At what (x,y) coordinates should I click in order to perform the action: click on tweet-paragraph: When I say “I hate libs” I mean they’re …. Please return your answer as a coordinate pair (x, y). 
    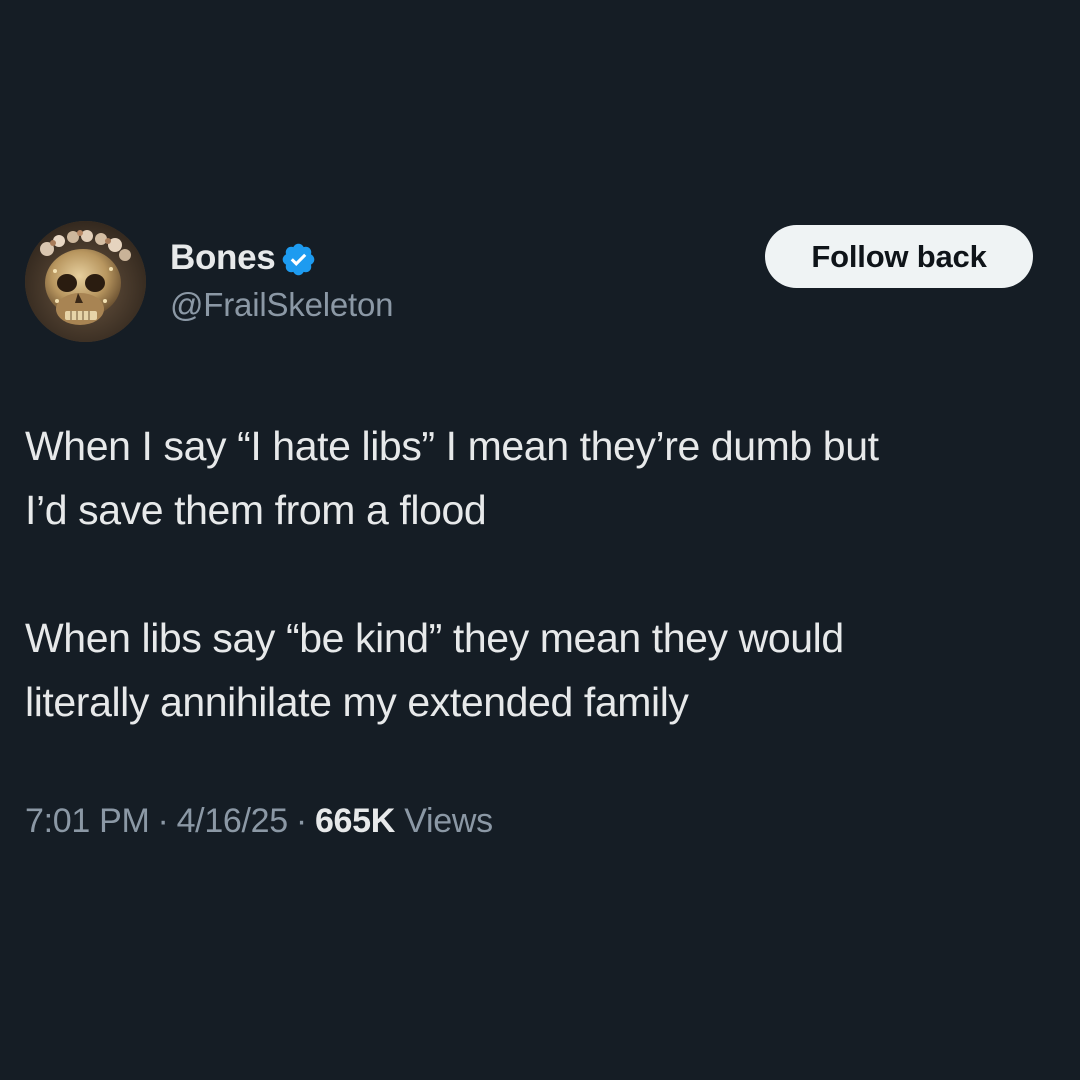
    Looking at the image, I should click on (452, 478).